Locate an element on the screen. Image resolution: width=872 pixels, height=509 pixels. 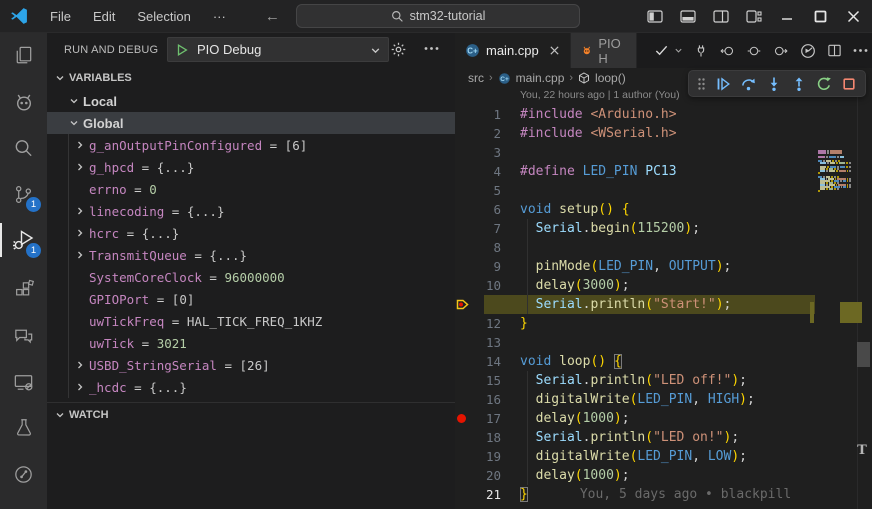
code-line-13: 13 is located at coordinates (663, 342).